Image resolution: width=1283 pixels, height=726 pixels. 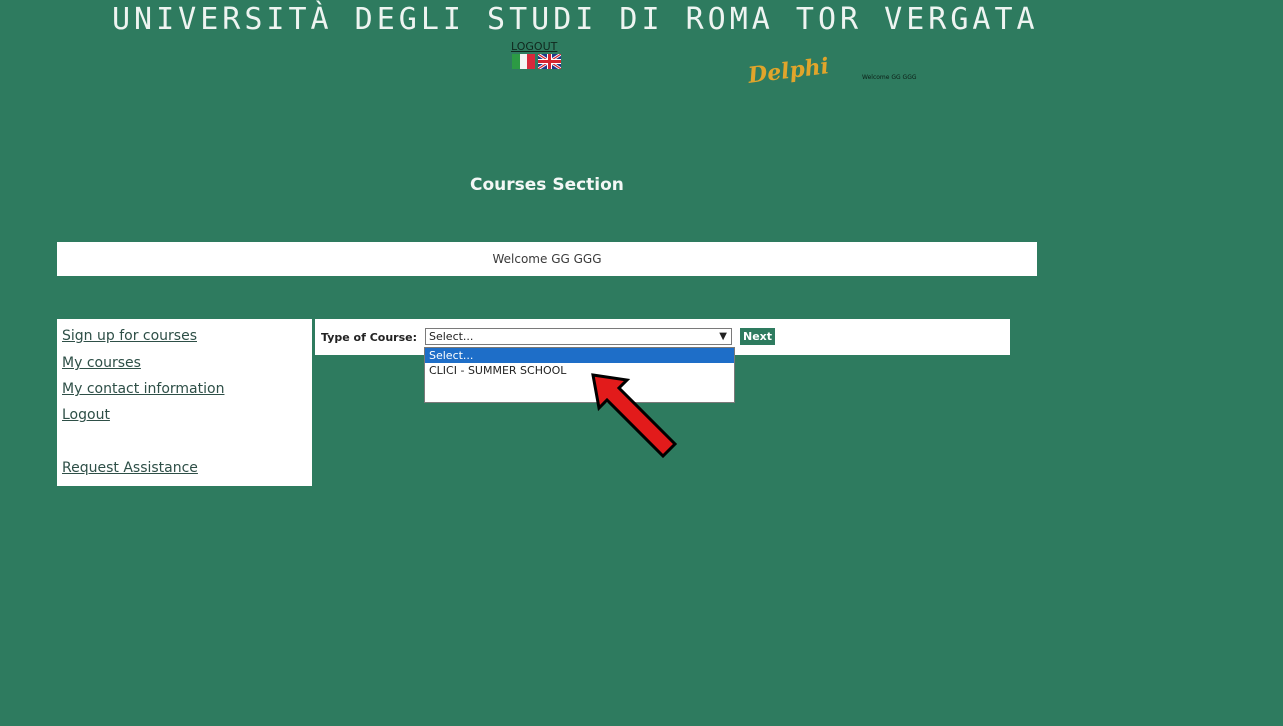 I want to click on welcome-bar: Welcome GG GGG, so click(x=547, y=259).